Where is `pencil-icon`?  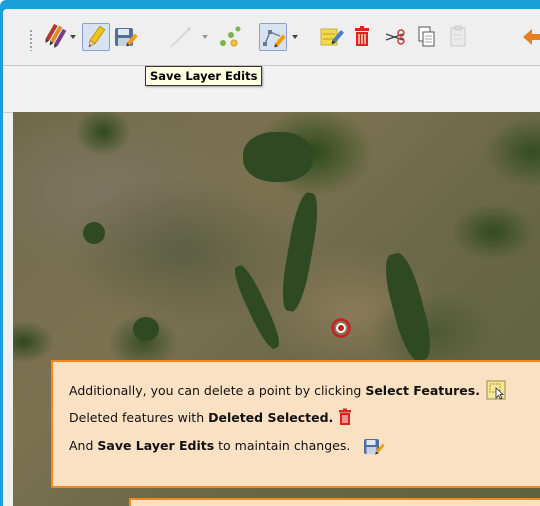 pencil-icon is located at coordinates (97, 36).